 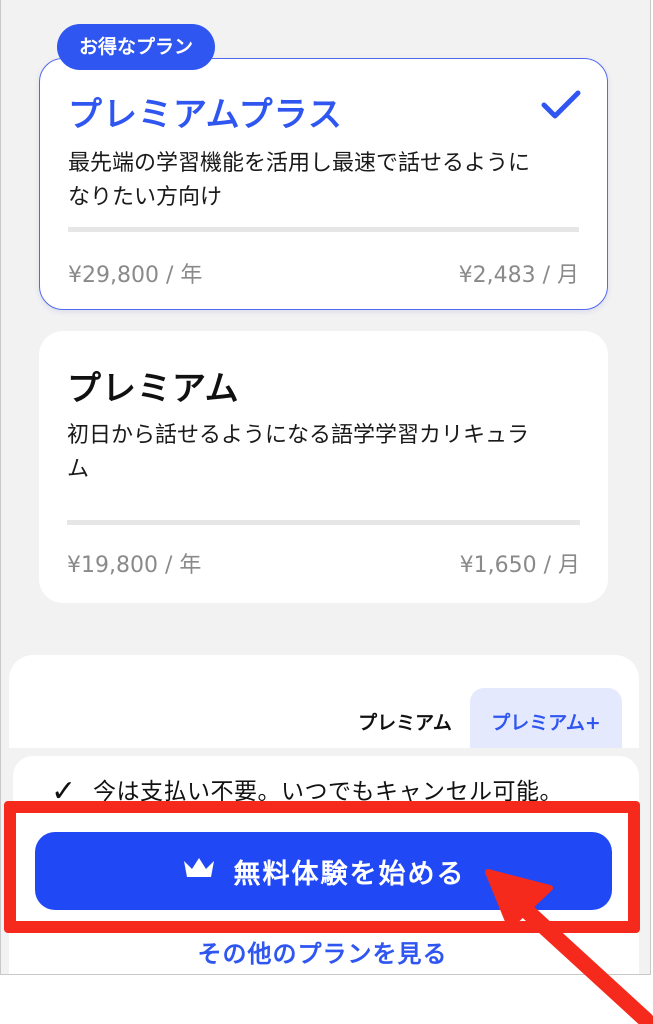 I want to click on deal-badge: お得なプラン, so click(x=136, y=47).